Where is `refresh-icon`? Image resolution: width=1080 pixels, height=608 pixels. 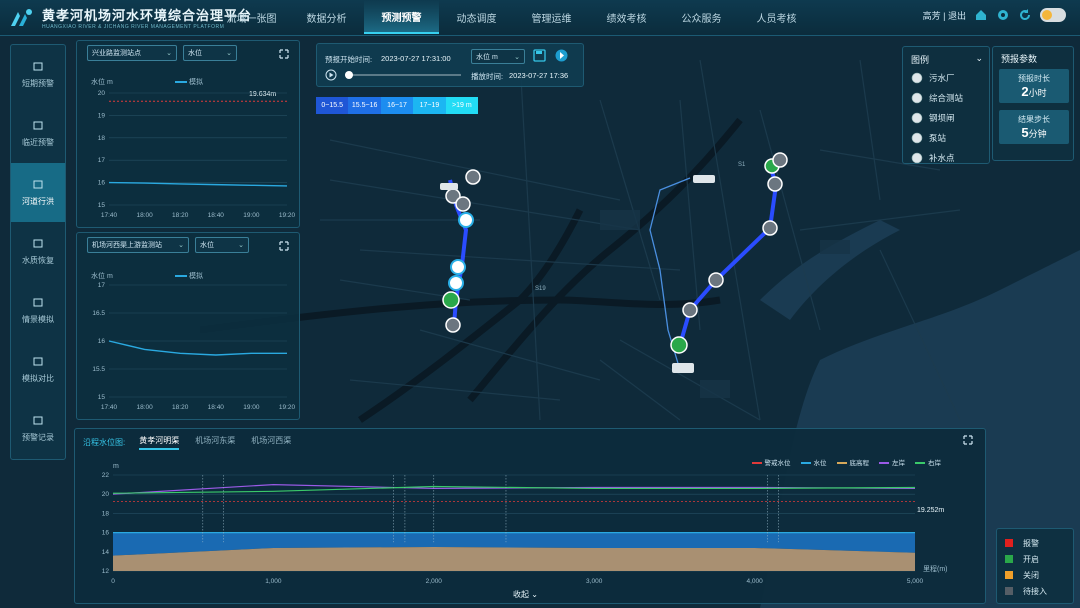 refresh-icon is located at coordinates (1025, 15).